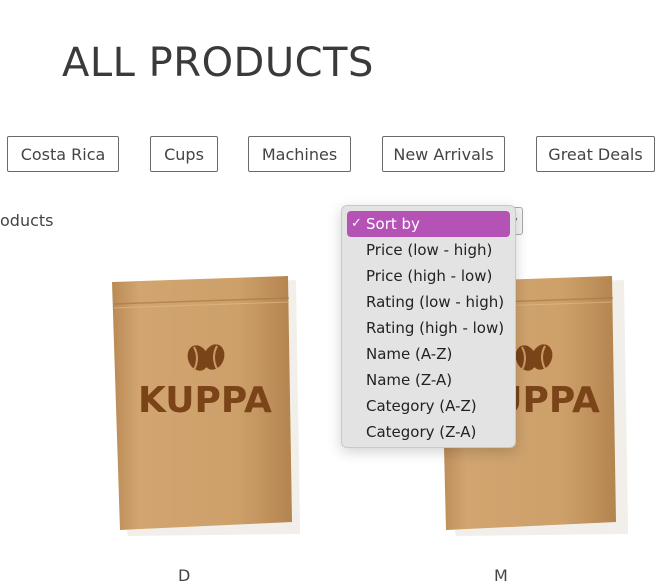 This screenshot has height=585, width=657. I want to click on sort-option-rating-desc: Rating (high - low), so click(428, 328).